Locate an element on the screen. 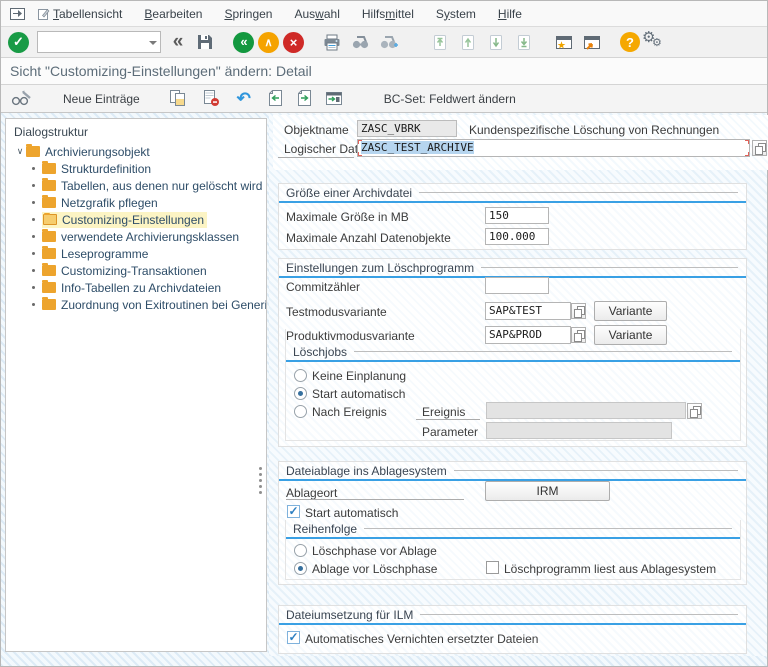 The height and width of the screenshot is (667, 768). max-mb-input: 150 is located at coordinates (517, 215).